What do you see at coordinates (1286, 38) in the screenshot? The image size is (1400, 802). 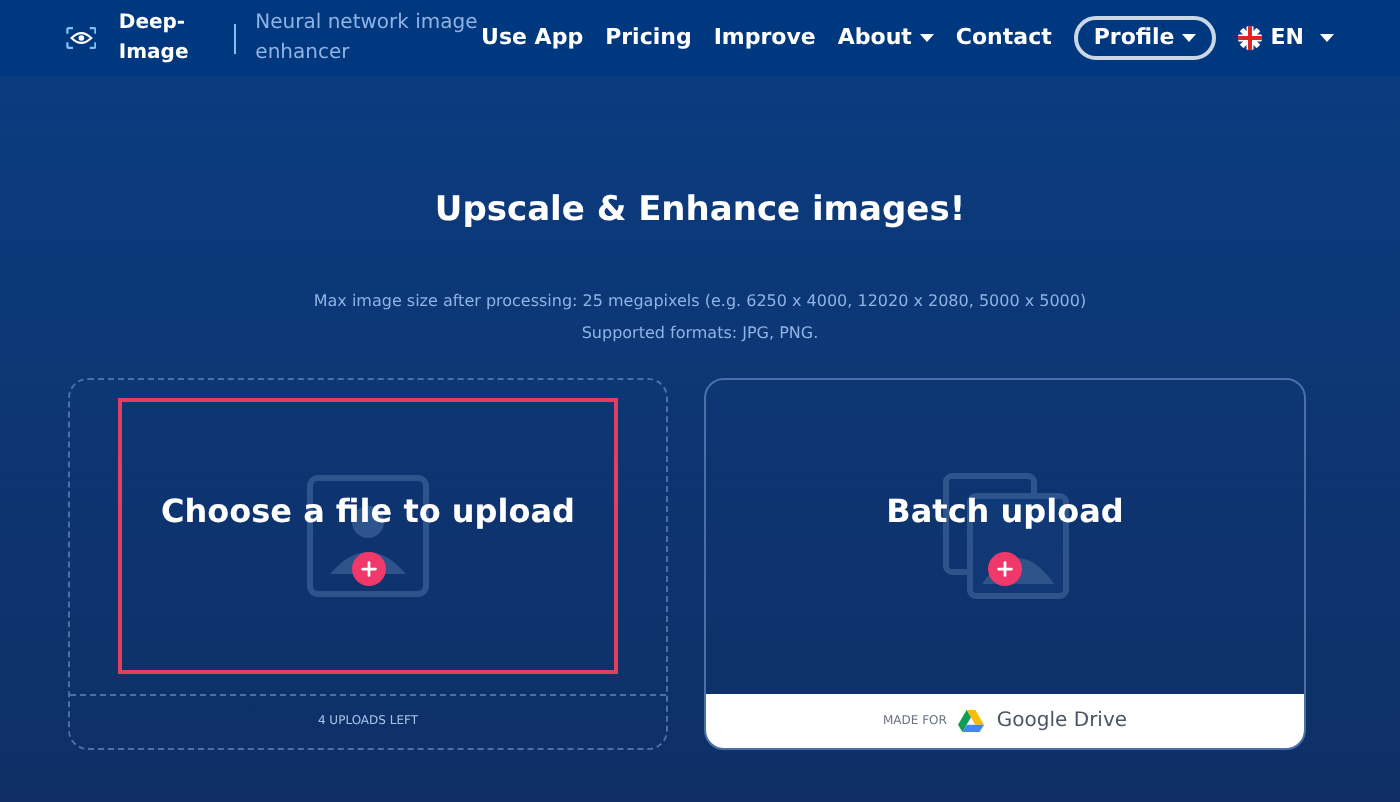 I see `language-selector: EN` at bounding box center [1286, 38].